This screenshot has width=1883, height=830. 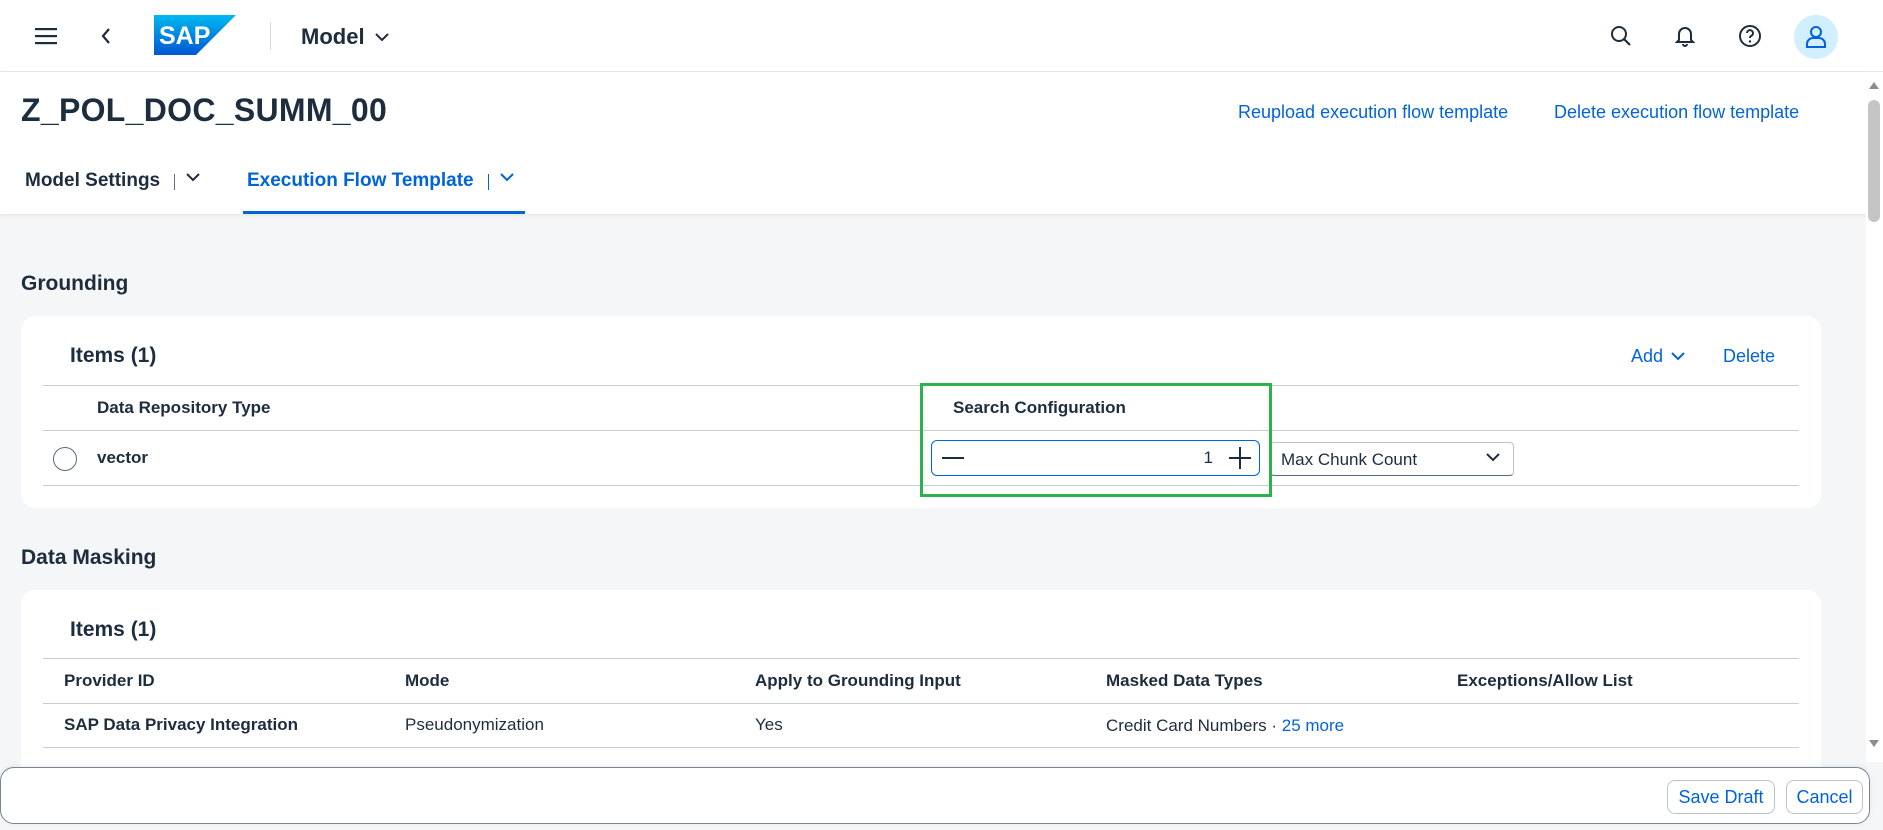 I want to click on shell-bar: SAP Model, so click(x=941, y=36).